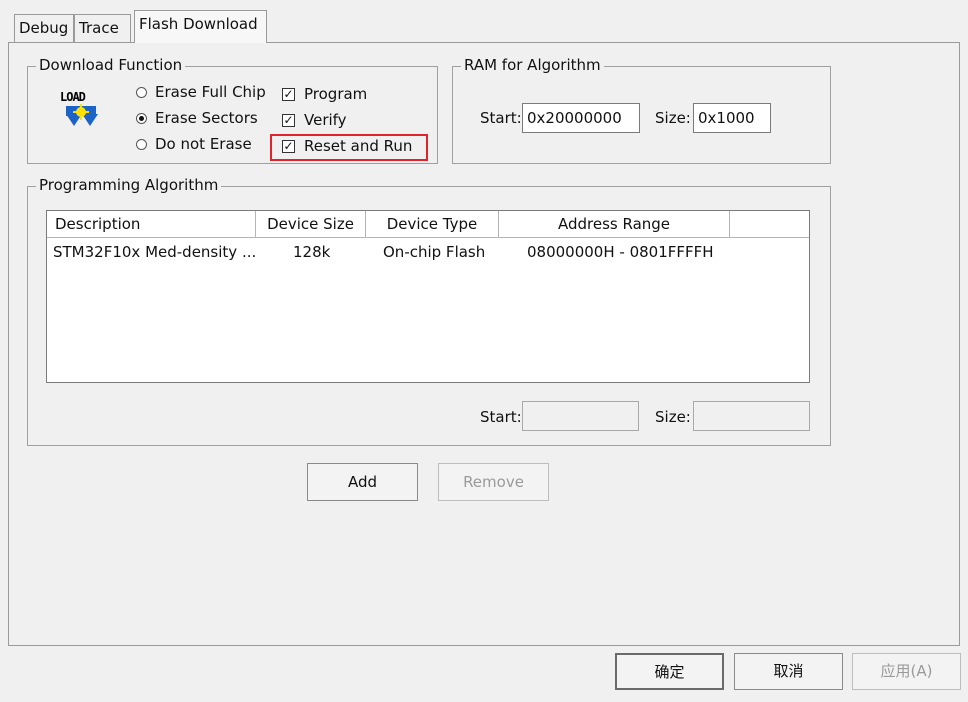  Describe the element at coordinates (673, 118) in the screenshot. I see `ram-size-label: Size:` at that location.